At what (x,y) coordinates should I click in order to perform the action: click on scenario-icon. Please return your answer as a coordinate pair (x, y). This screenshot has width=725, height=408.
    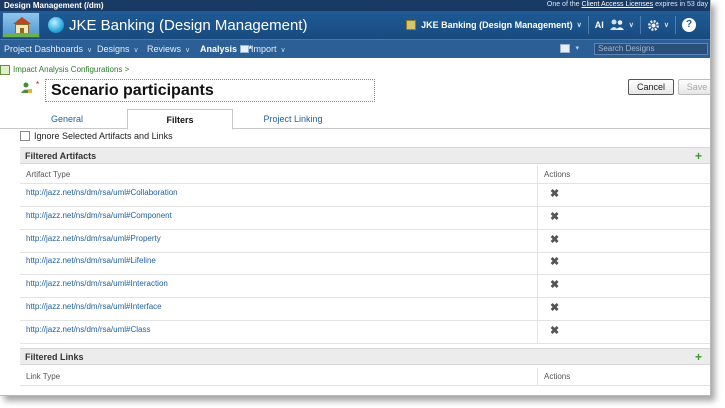
    Looking at the image, I should click on (26, 89).